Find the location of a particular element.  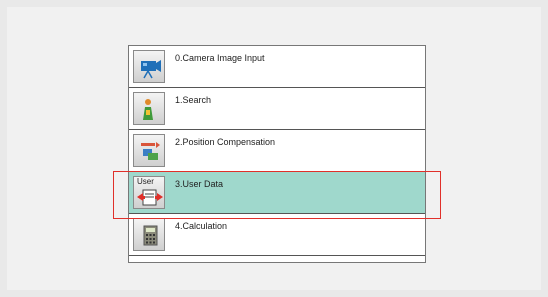

selection-highlight-box is located at coordinates (277, 195).